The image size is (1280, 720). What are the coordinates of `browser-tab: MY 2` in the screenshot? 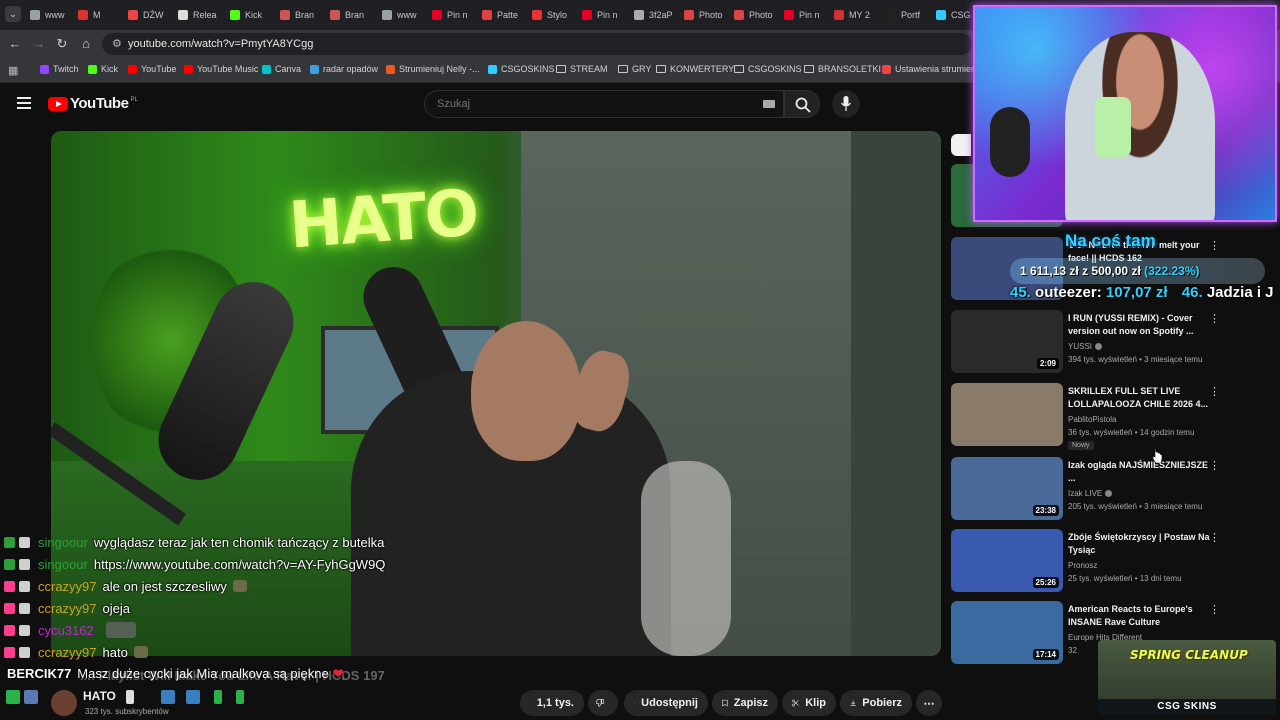 It's located at (857, 15).